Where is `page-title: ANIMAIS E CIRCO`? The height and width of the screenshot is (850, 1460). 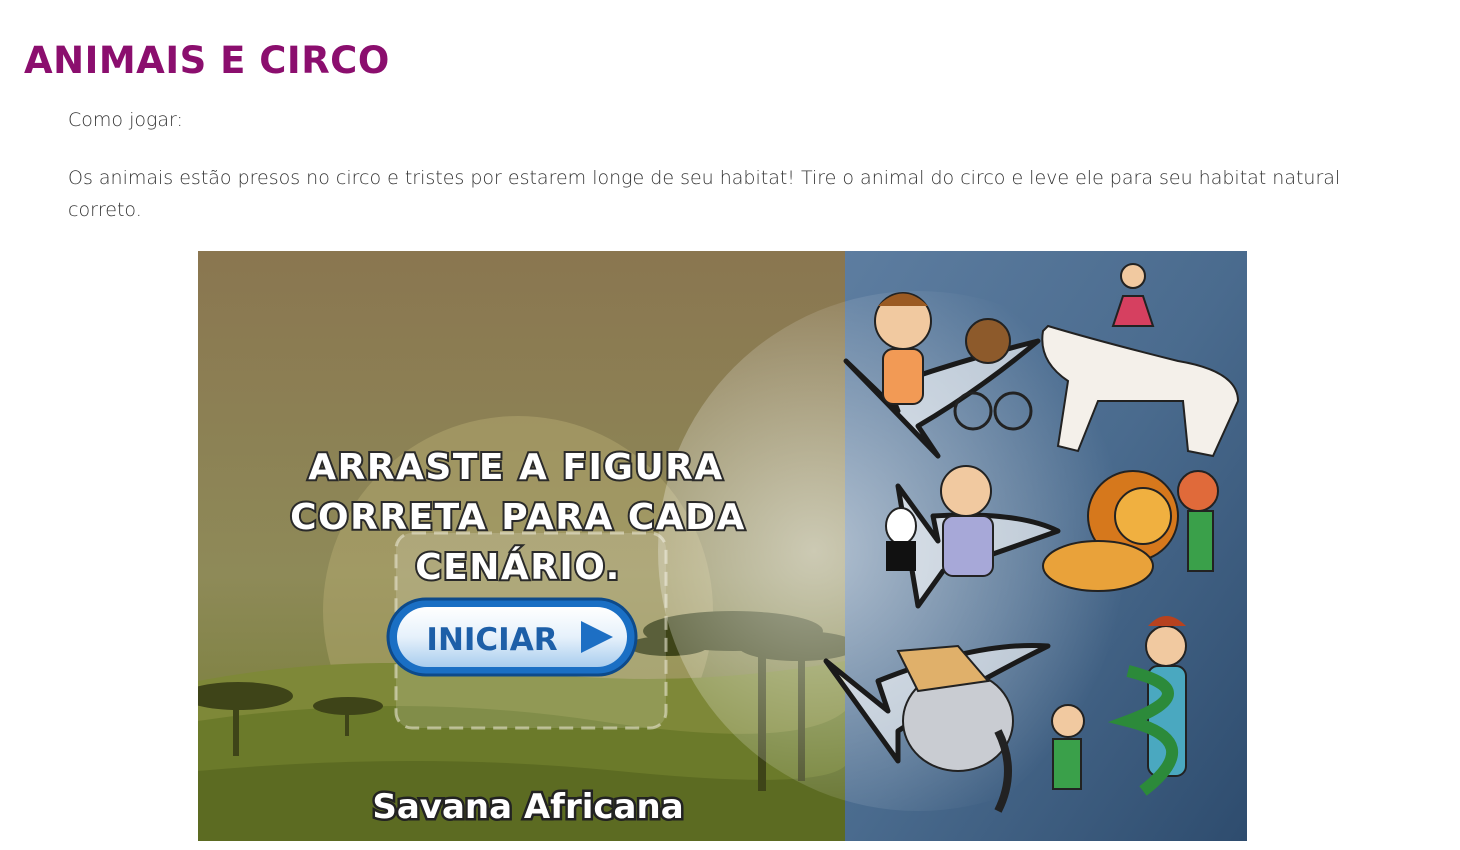 page-title: ANIMAIS E CIRCO is located at coordinates (207, 60).